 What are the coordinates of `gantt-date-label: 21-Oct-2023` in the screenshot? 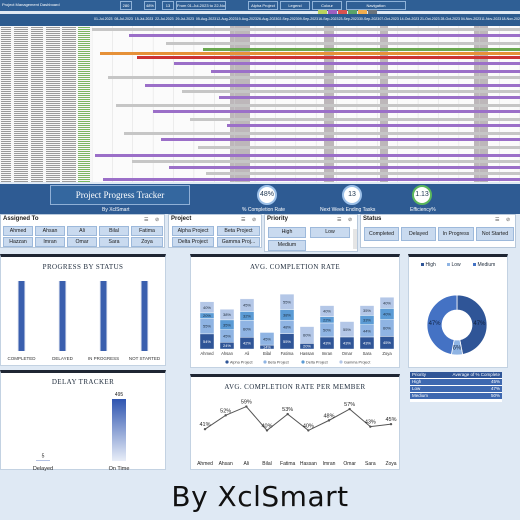 It's located at (430, 19).